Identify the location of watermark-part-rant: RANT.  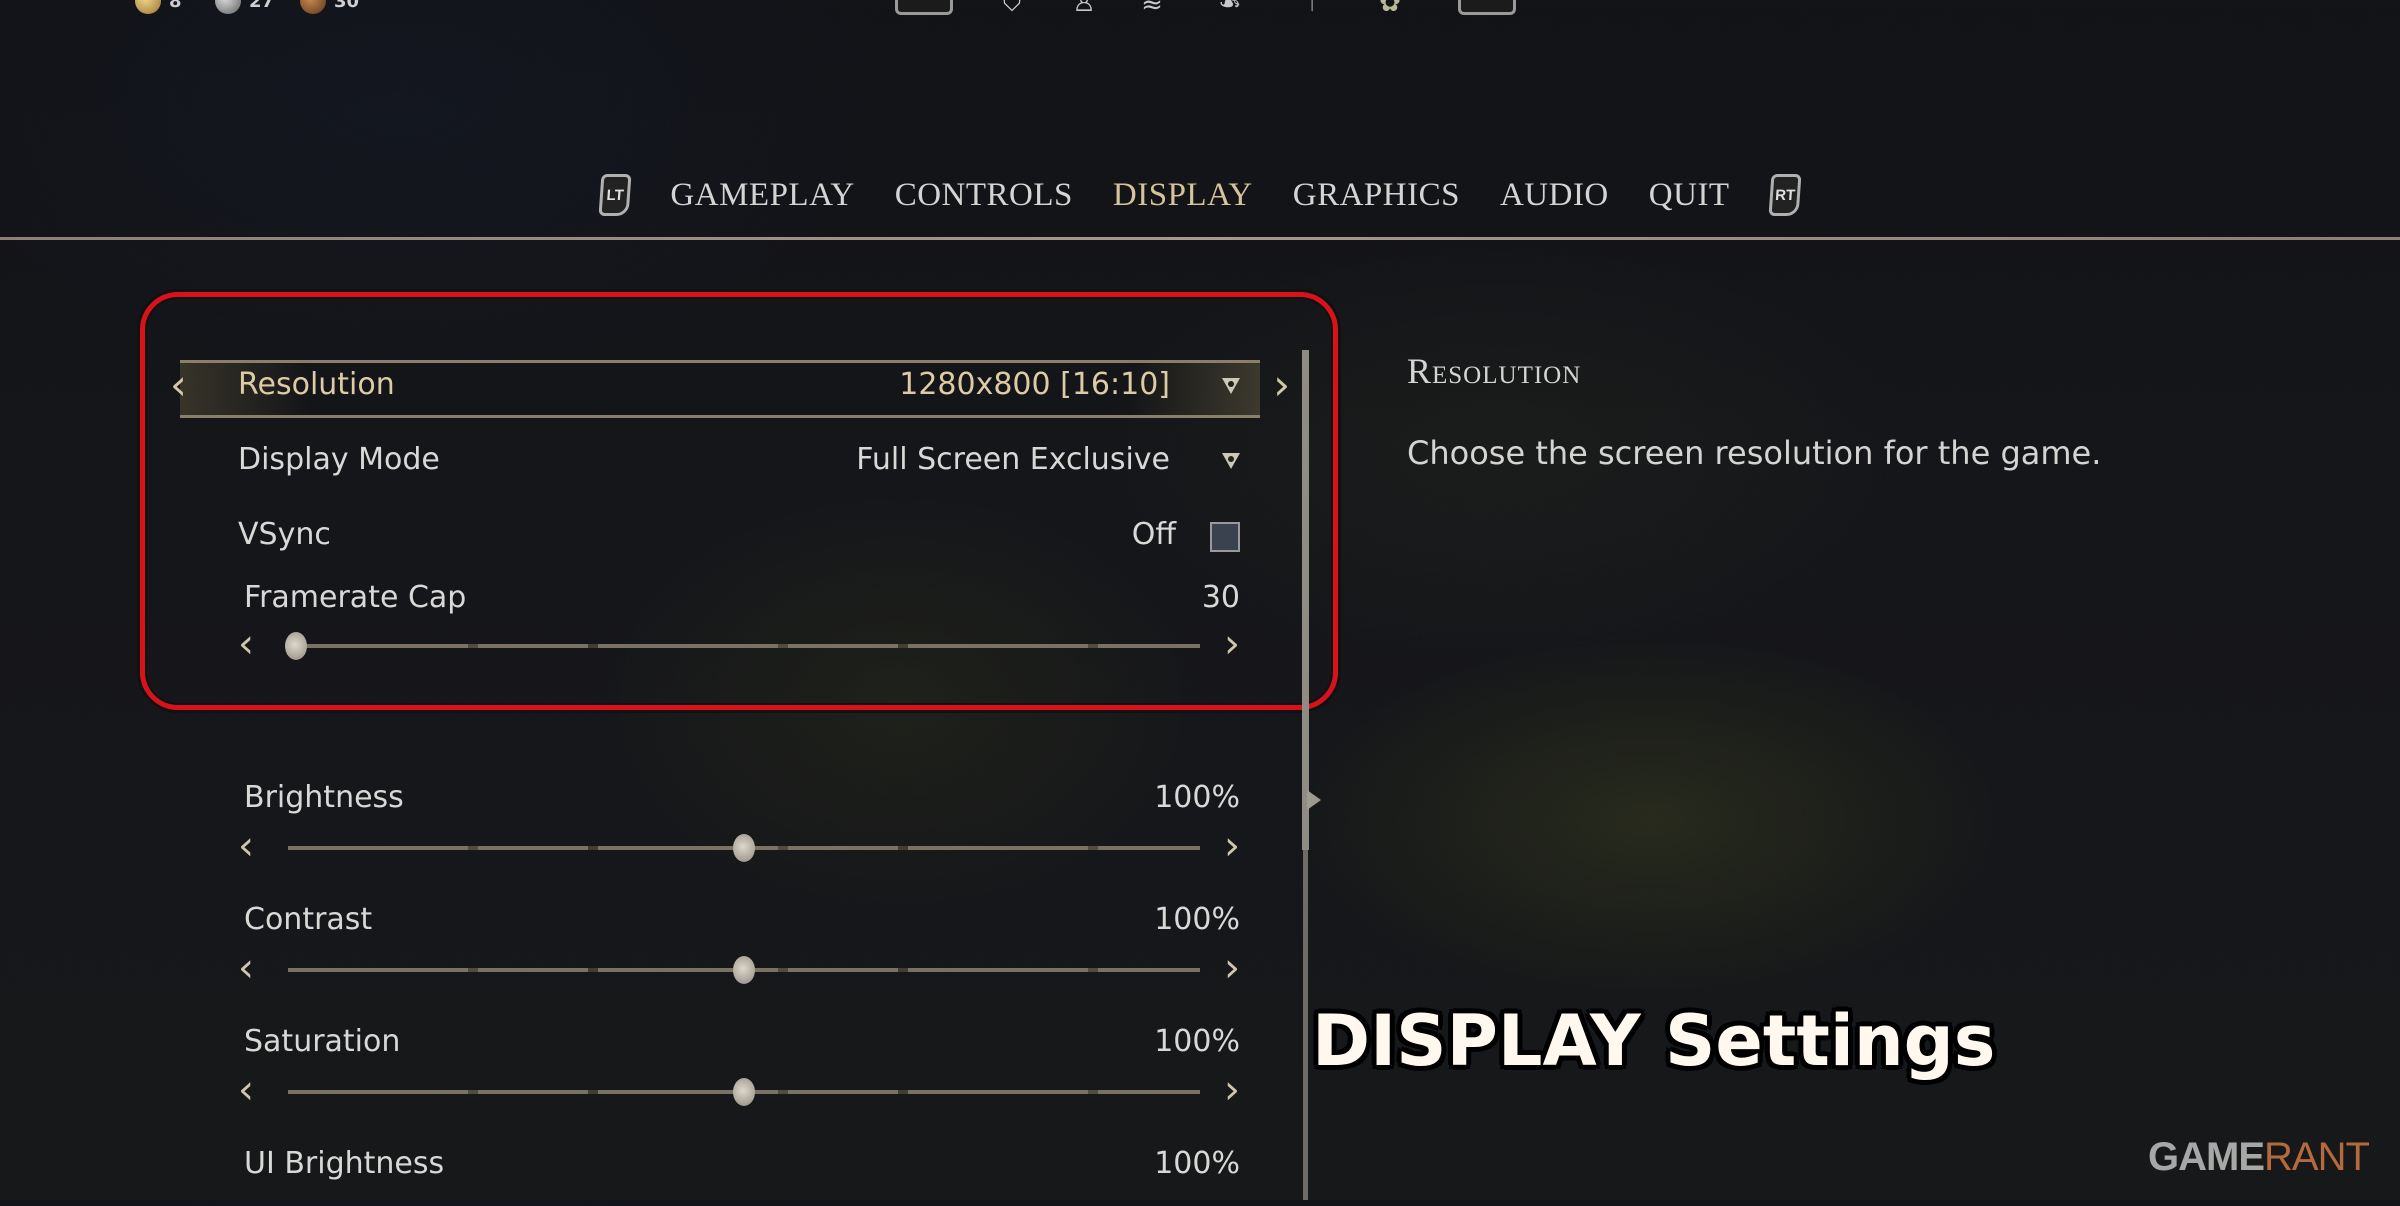
(2317, 1157).